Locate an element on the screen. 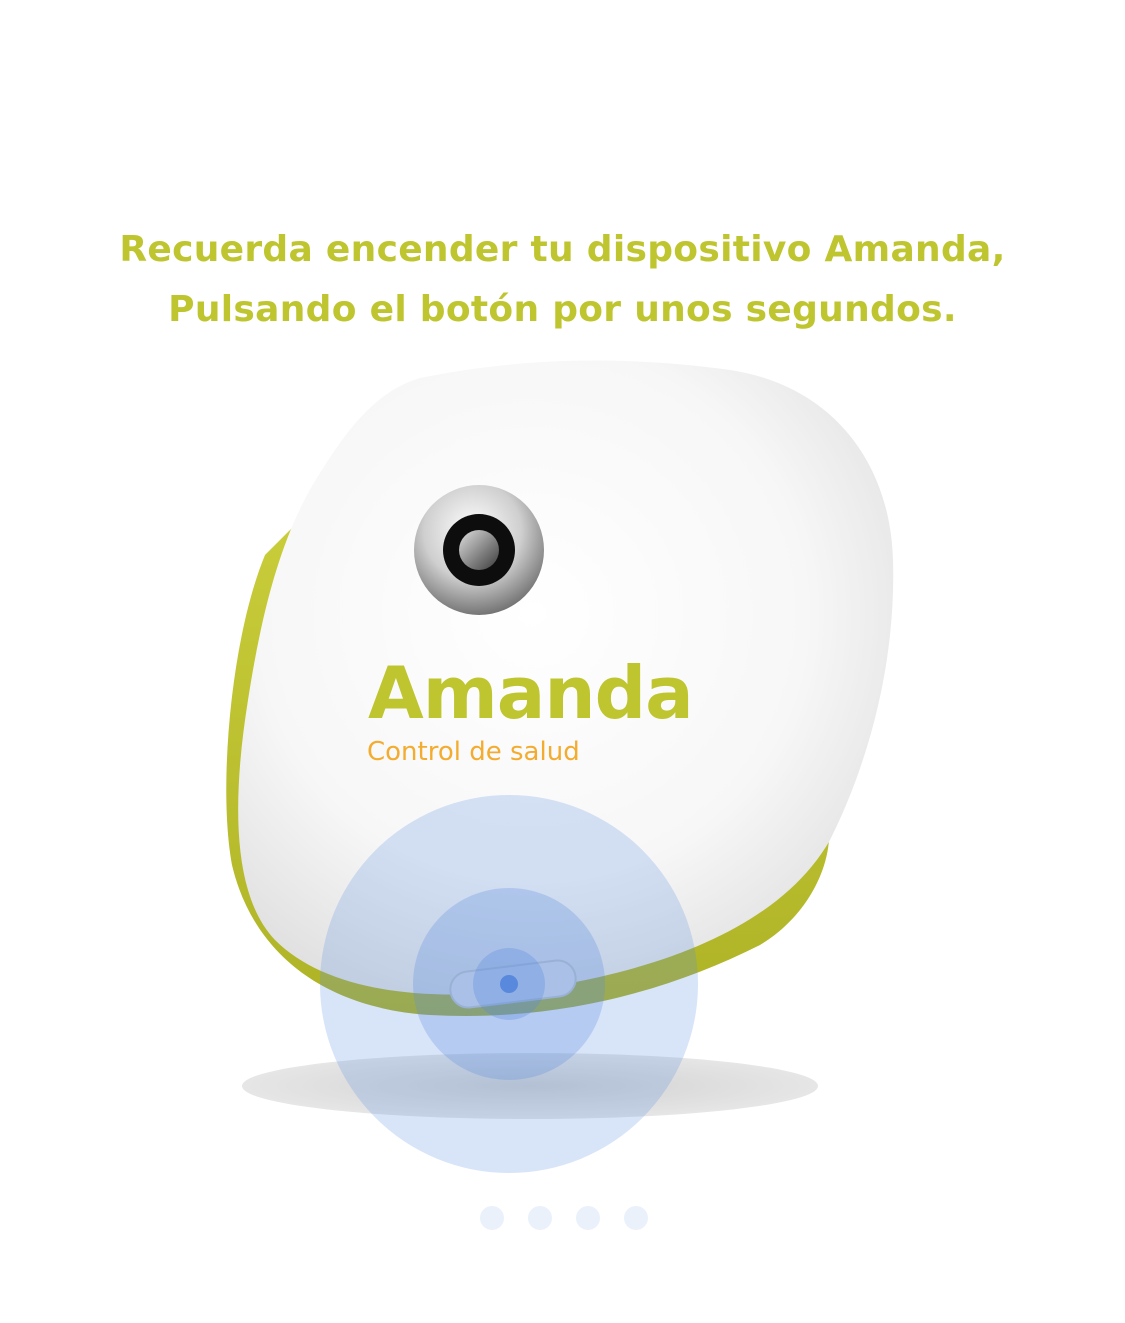 The width and height of the screenshot is (1125, 1323). press-point is located at coordinates (509, 984).